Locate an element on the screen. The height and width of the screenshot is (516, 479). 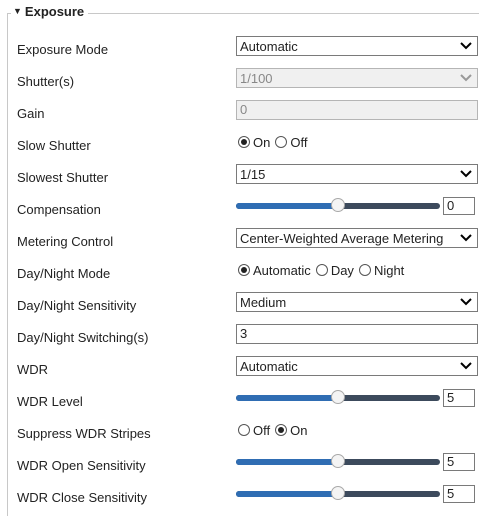
day-night-automatic-radio is located at coordinates (244, 270).